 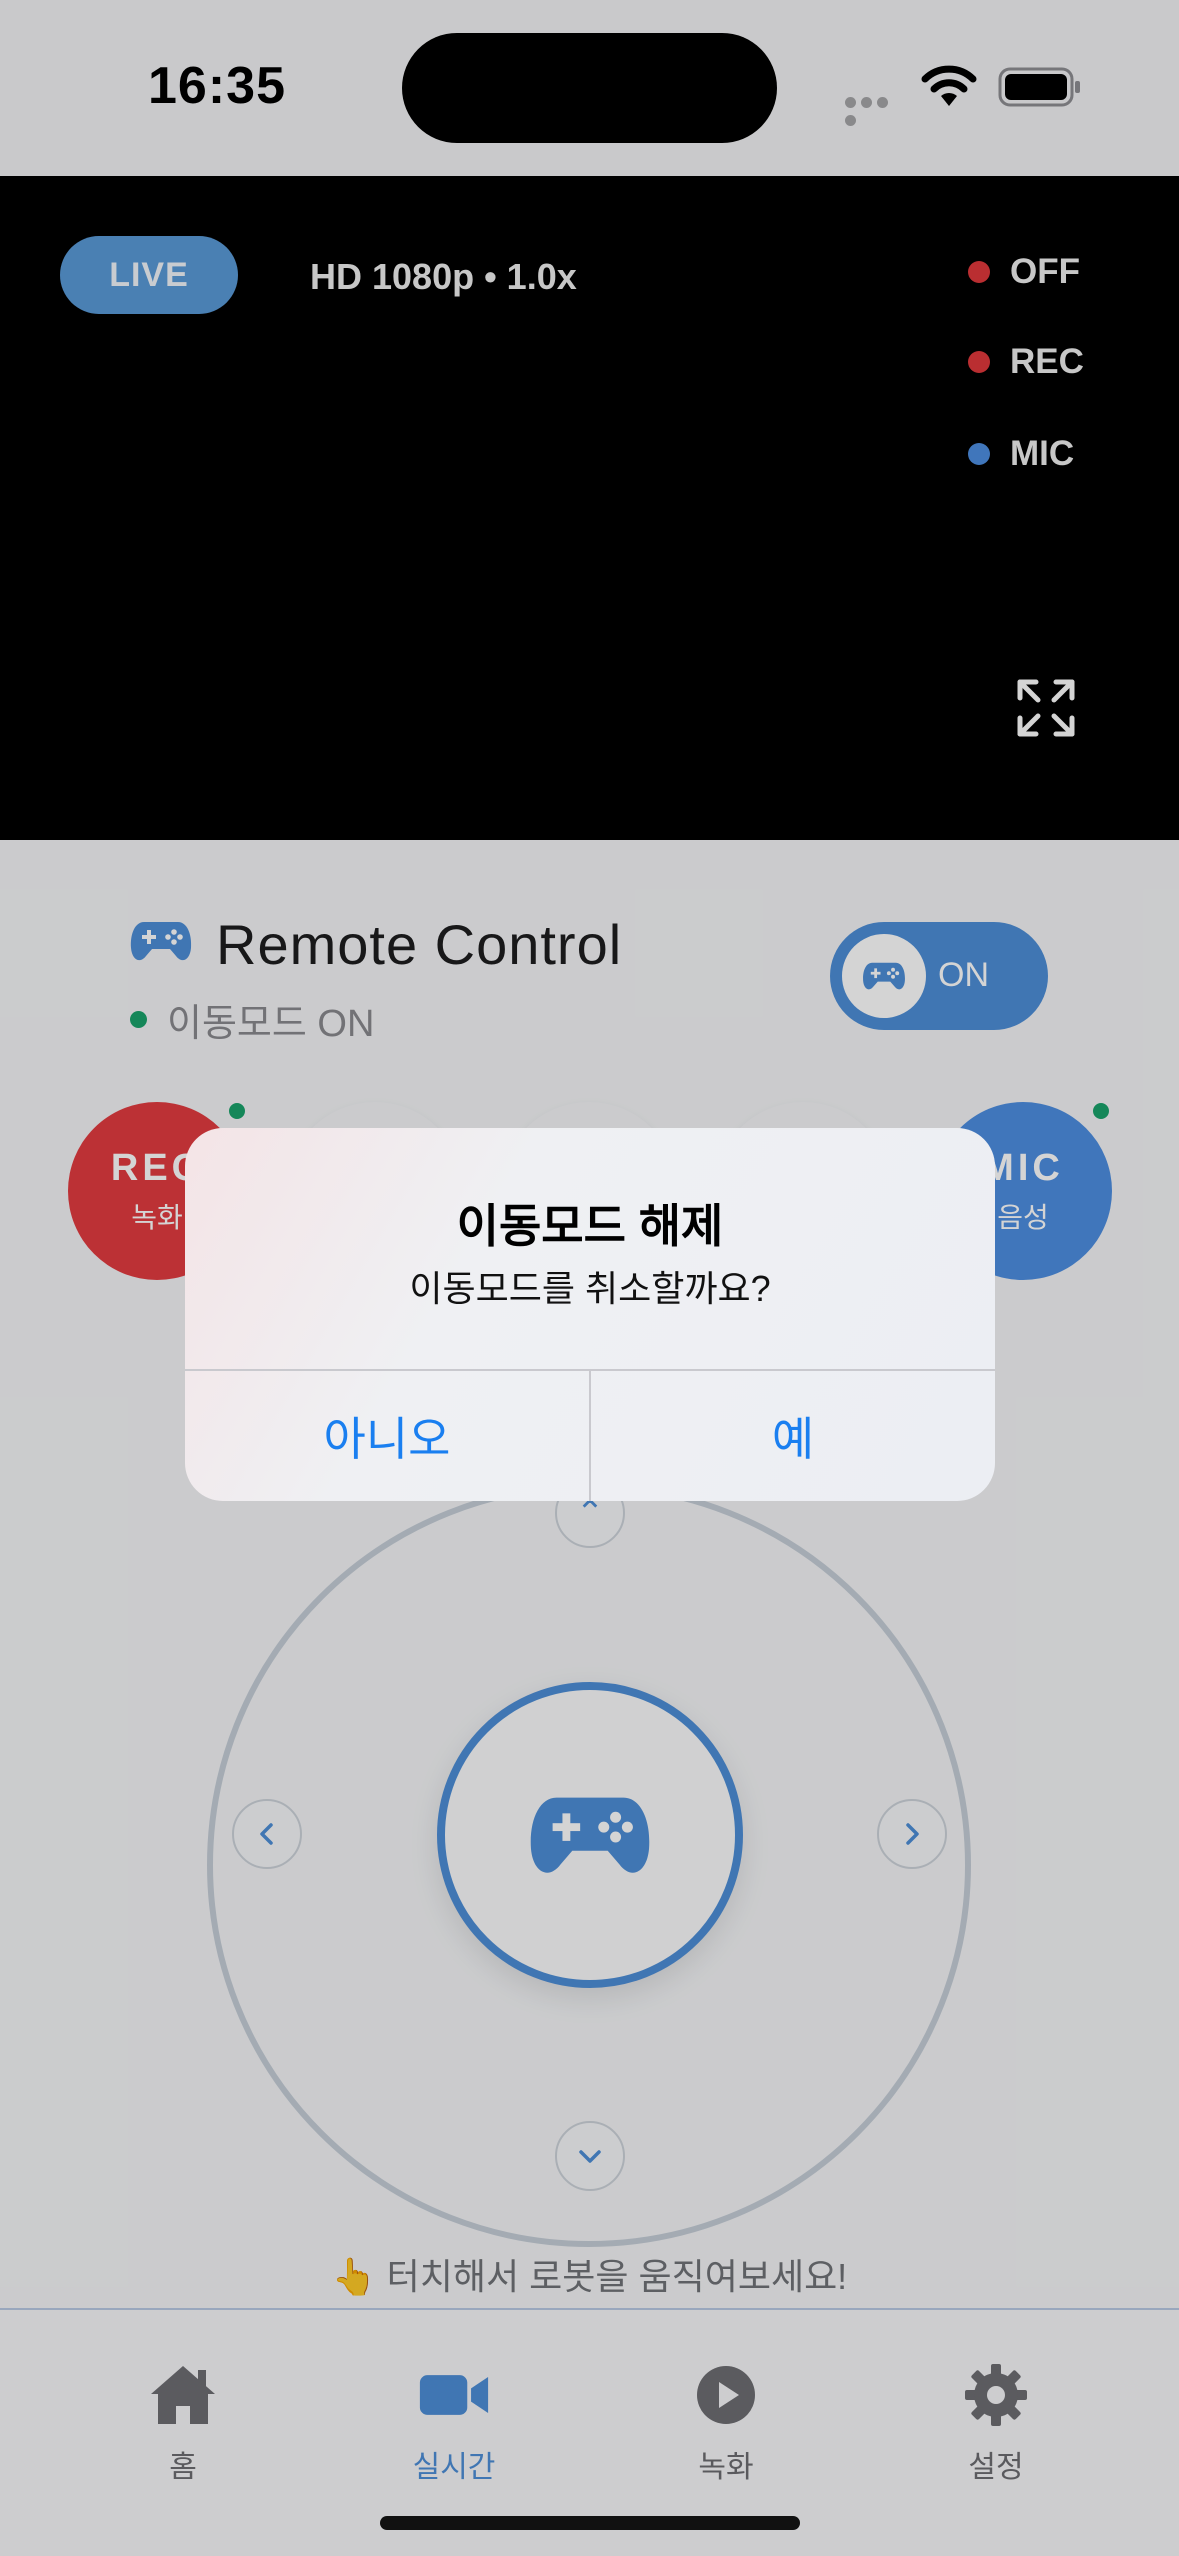 What do you see at coordinates (590, 1226) in the screenshot?
I see `alert-title: 이동모드 해제` at bounding box center [590, 1226].